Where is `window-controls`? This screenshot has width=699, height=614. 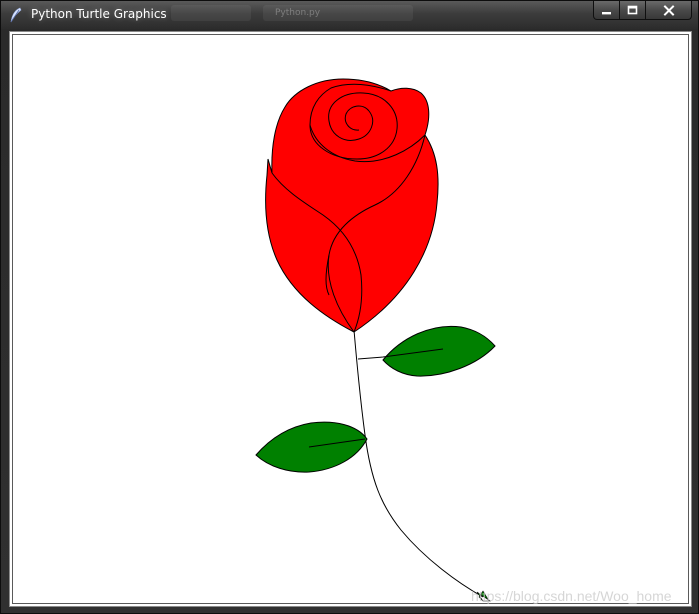 window-controls is located at coordinates (642, 11).